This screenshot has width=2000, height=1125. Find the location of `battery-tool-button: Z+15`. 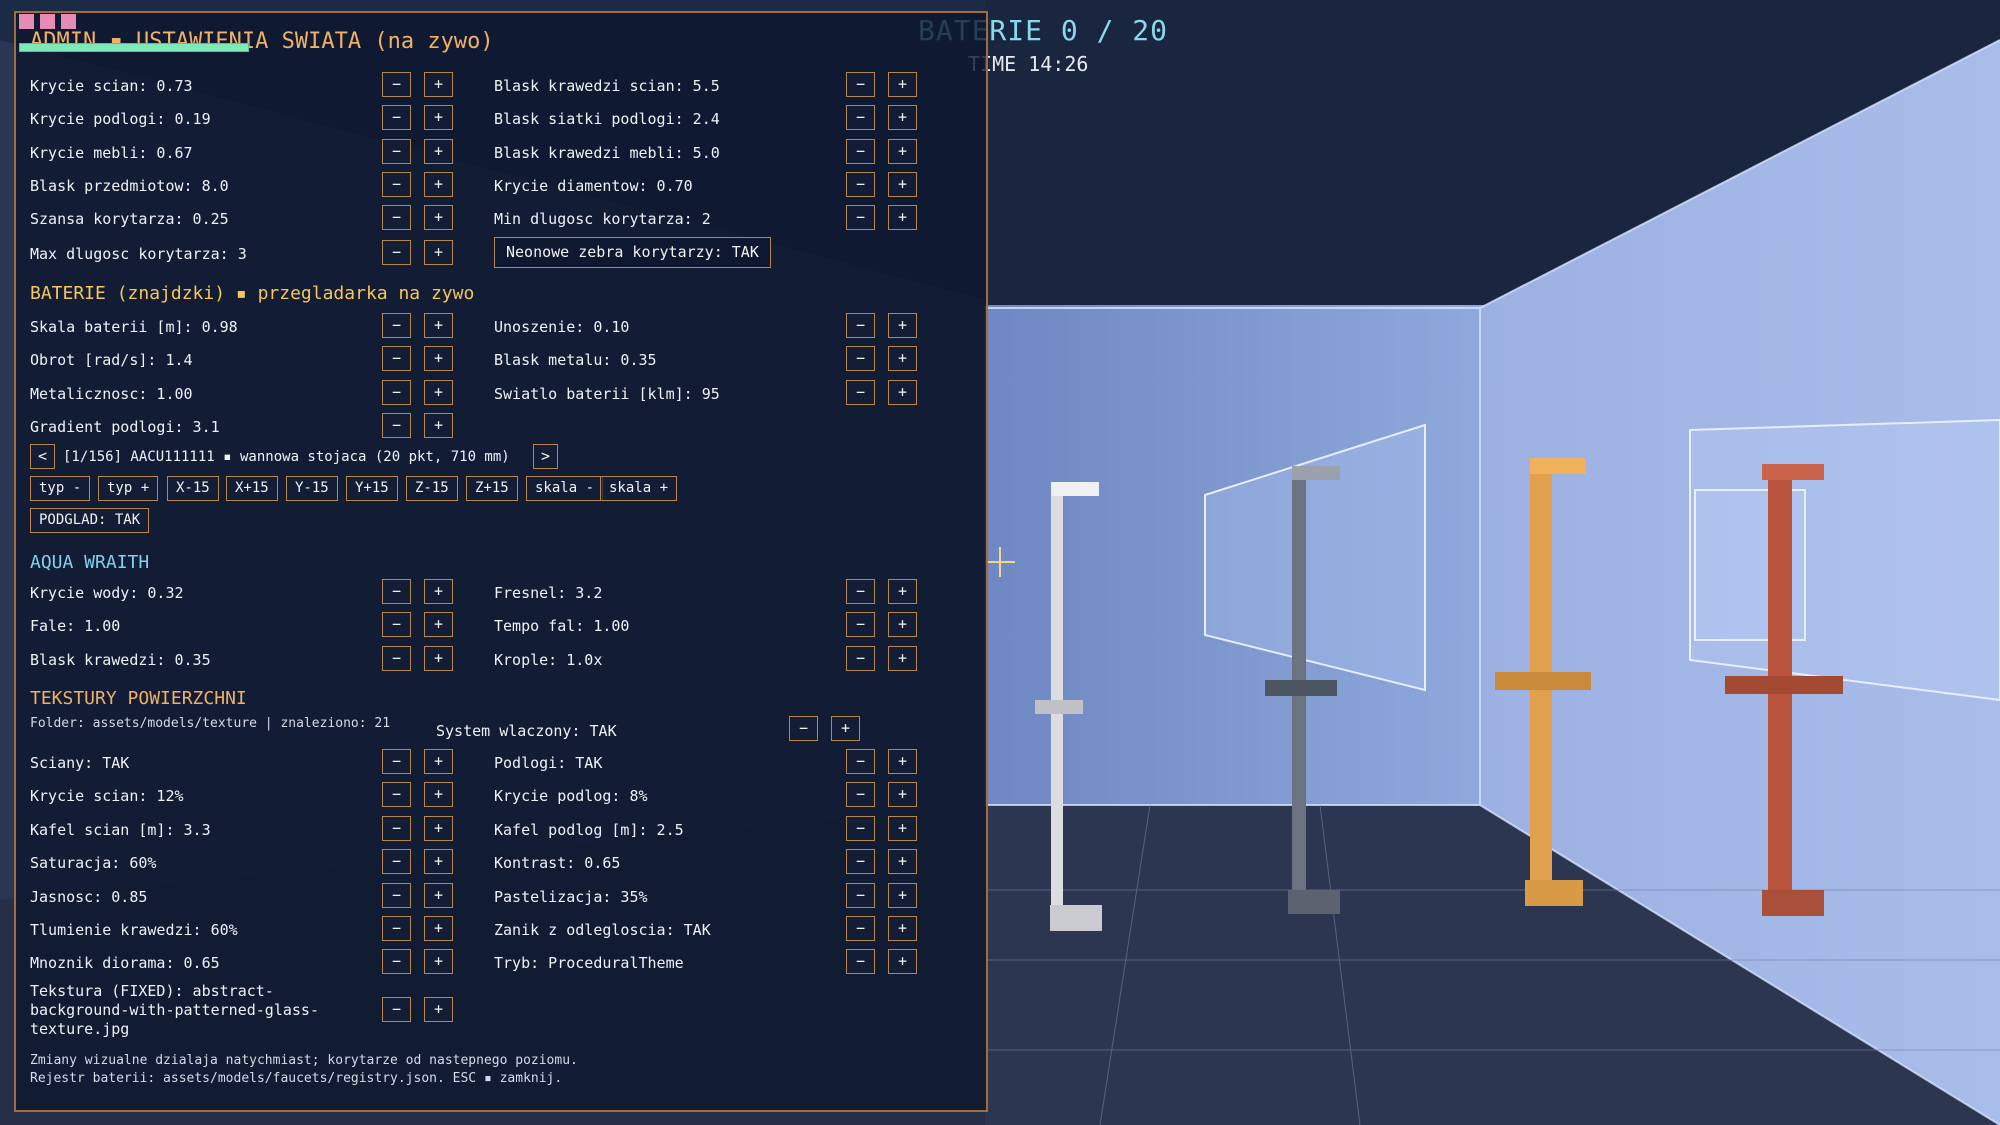

battery-tool-button: Z+15 is located at coordinates (492, 488).